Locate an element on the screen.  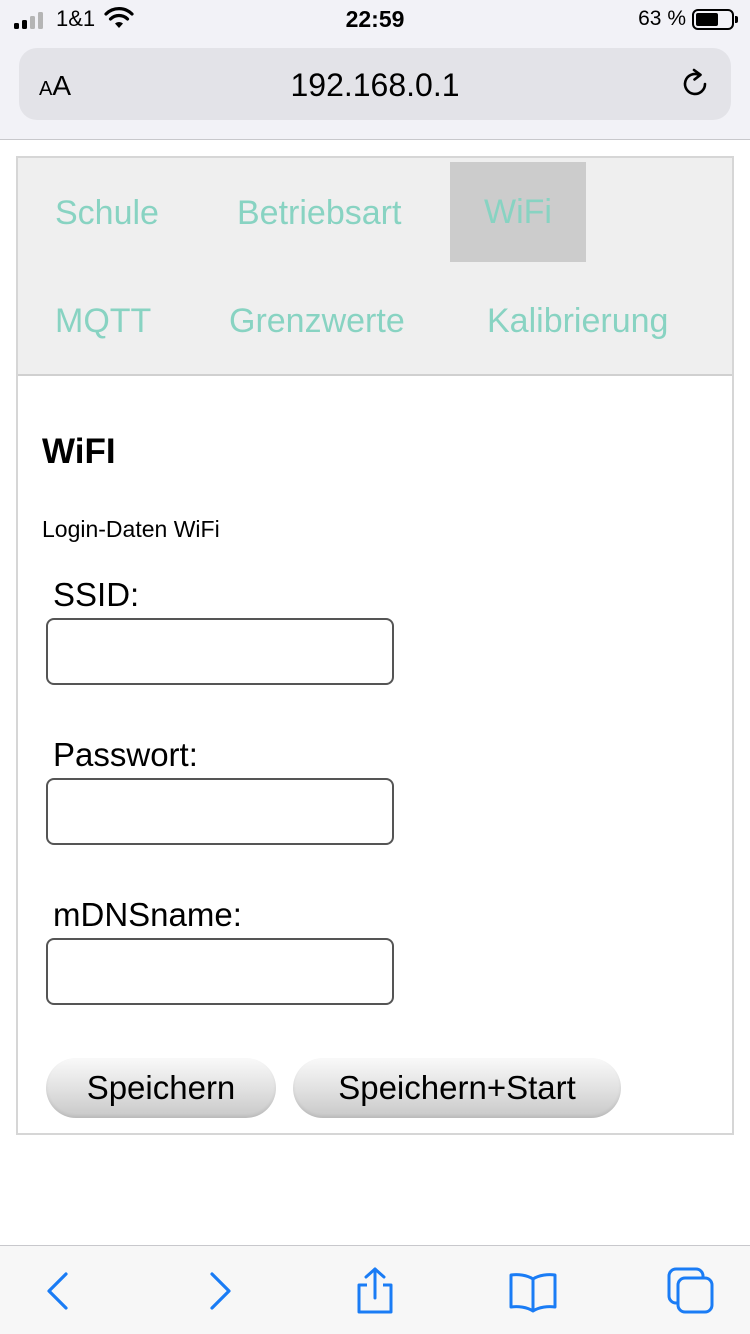
tab-wifi: WiFi is located at coordinates (518, 212).